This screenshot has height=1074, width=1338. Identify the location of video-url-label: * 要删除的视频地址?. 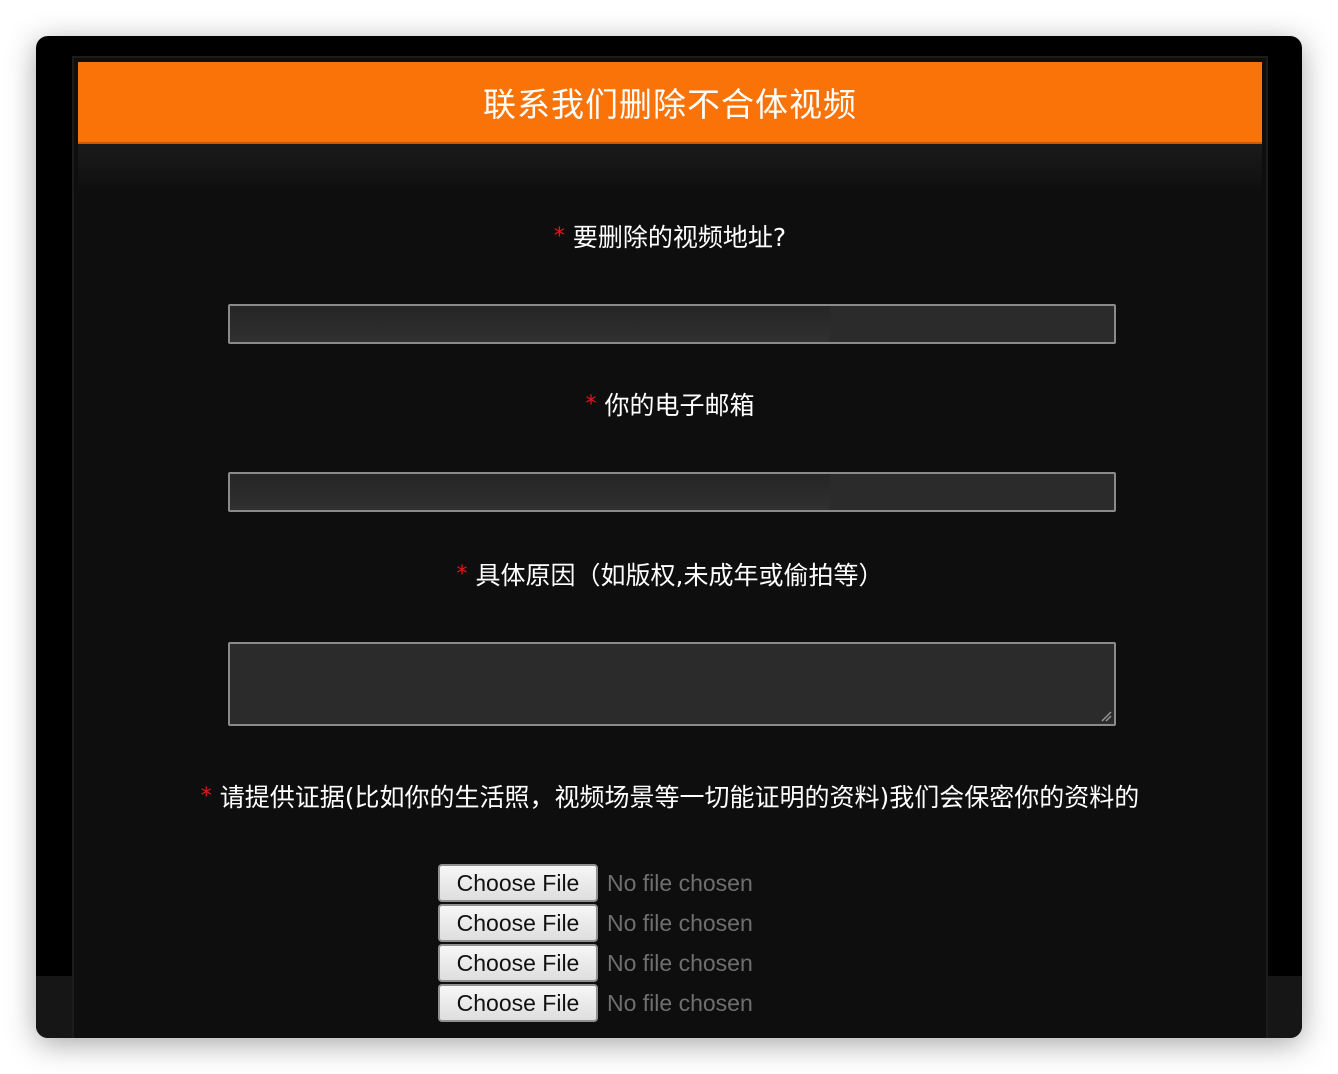
(670, 236).